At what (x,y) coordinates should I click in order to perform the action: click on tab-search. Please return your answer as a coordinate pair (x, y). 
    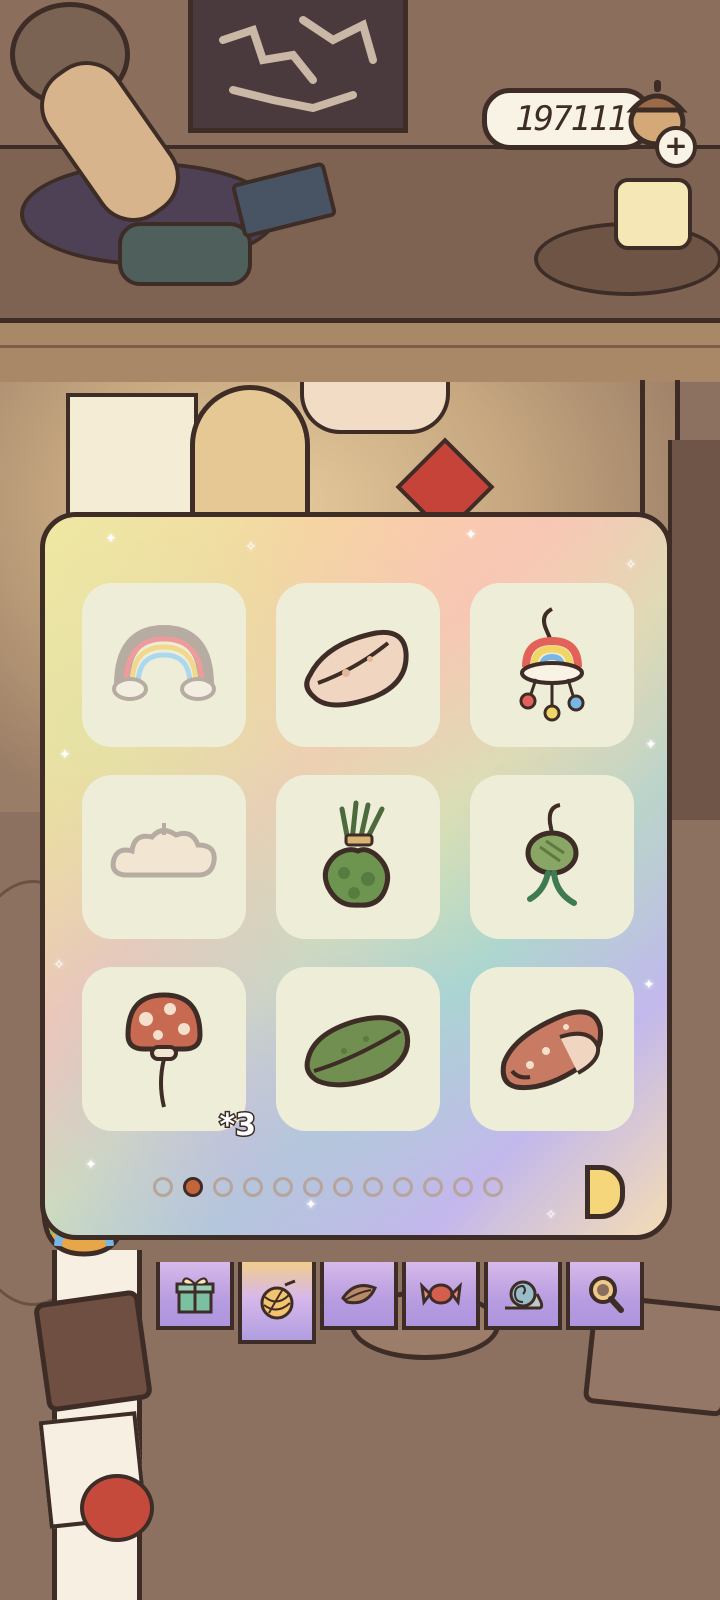
    Looking at the image, I should click on (605, 1296).